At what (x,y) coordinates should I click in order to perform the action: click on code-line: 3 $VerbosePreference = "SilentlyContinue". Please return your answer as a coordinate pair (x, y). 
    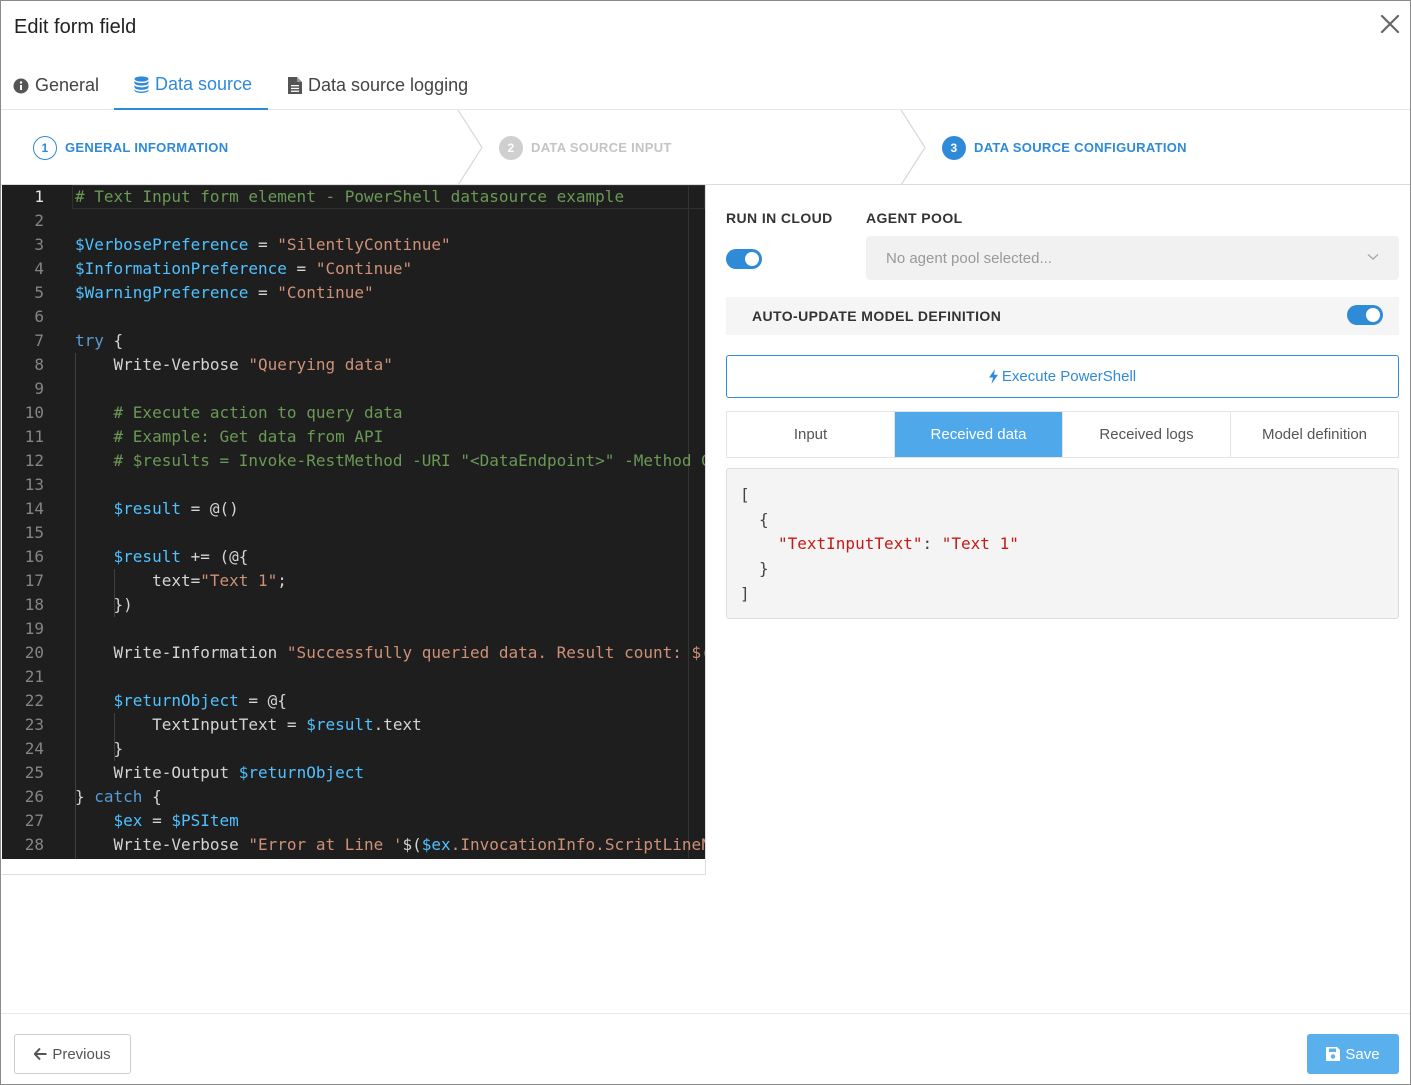
    Looking at the image, I should click on (353, 245).